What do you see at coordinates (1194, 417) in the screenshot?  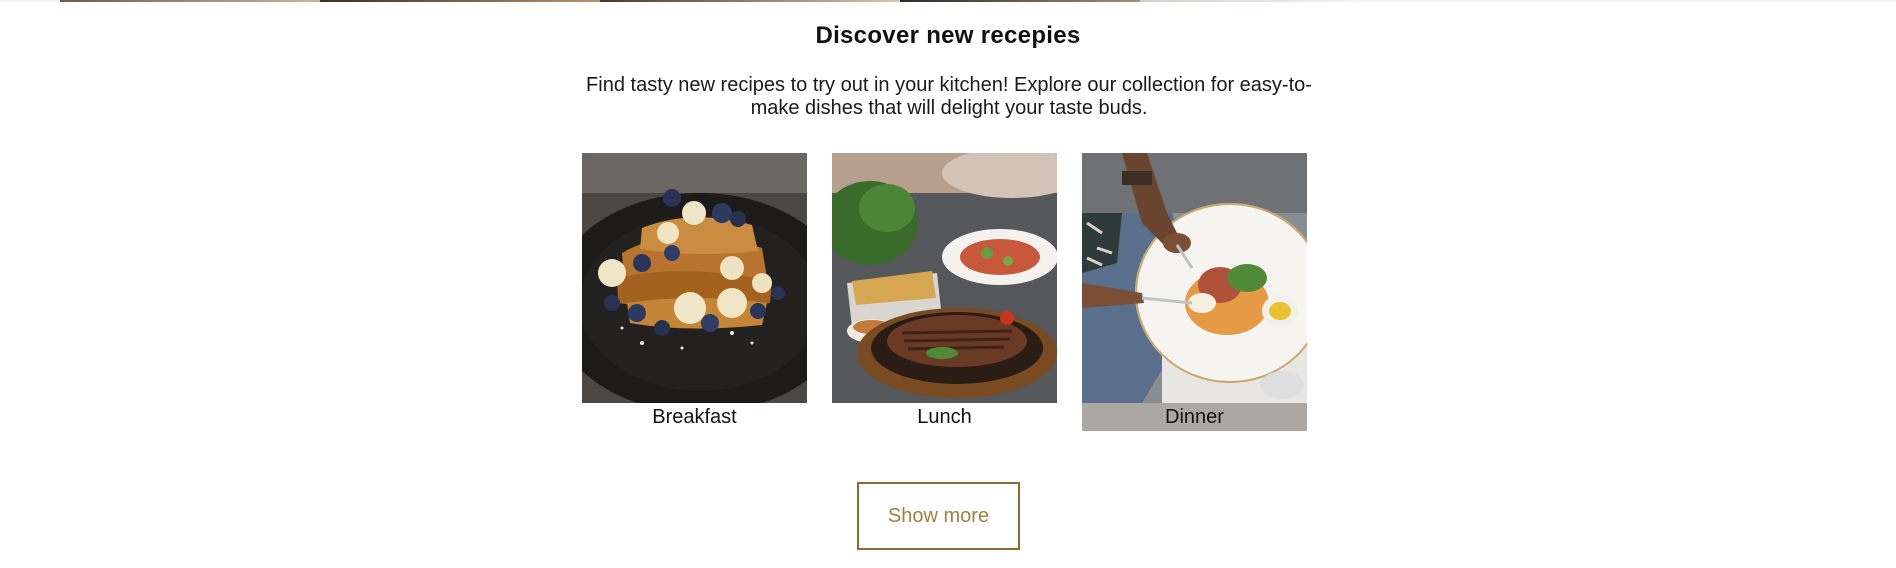 I see `category-label-dinner: Dinner` at bounding box center [1194, 417].